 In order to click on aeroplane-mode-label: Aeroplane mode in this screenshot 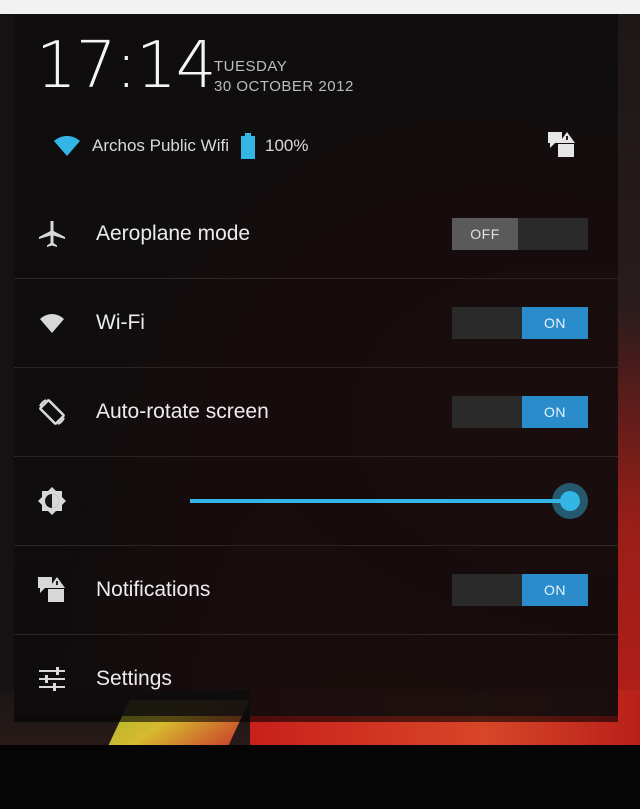, I will do `click(173, 233)`.